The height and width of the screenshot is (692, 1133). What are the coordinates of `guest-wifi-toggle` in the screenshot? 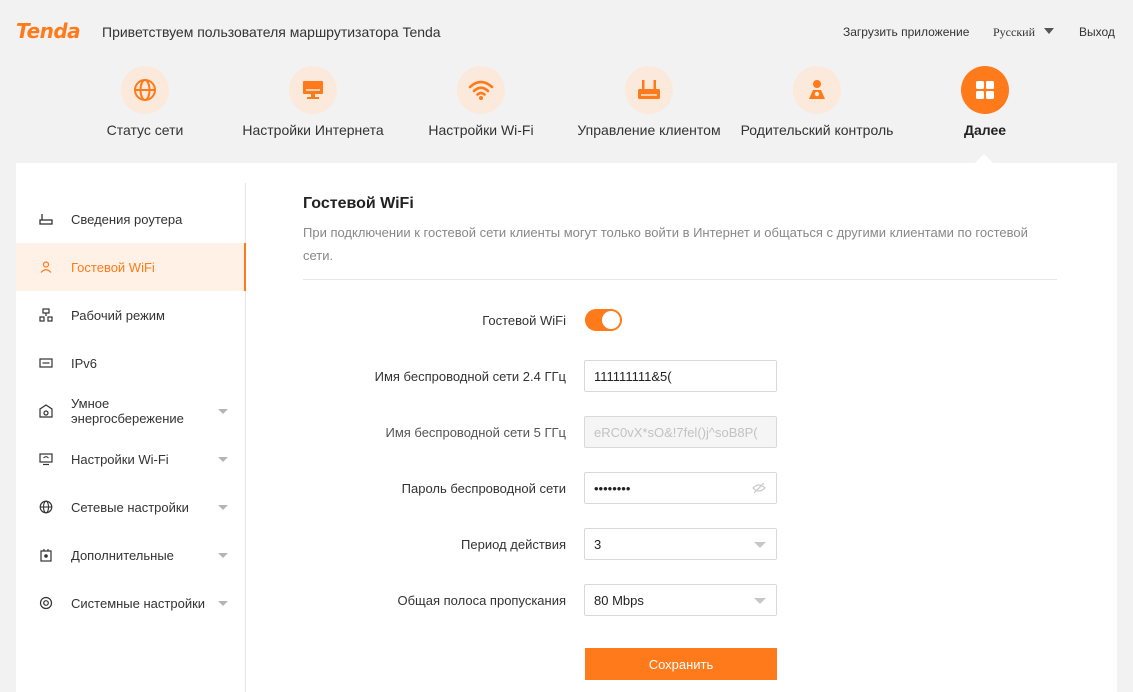 It's located at (603, 320).